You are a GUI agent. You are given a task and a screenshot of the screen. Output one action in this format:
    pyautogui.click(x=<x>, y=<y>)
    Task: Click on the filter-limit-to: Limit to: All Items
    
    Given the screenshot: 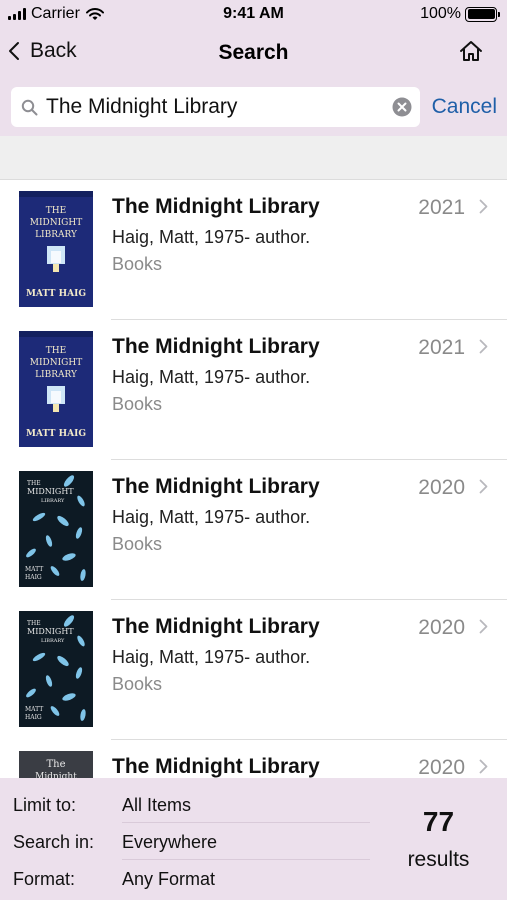 What is the action you would take?
    pyautogui.click(x=185, y=804)
    